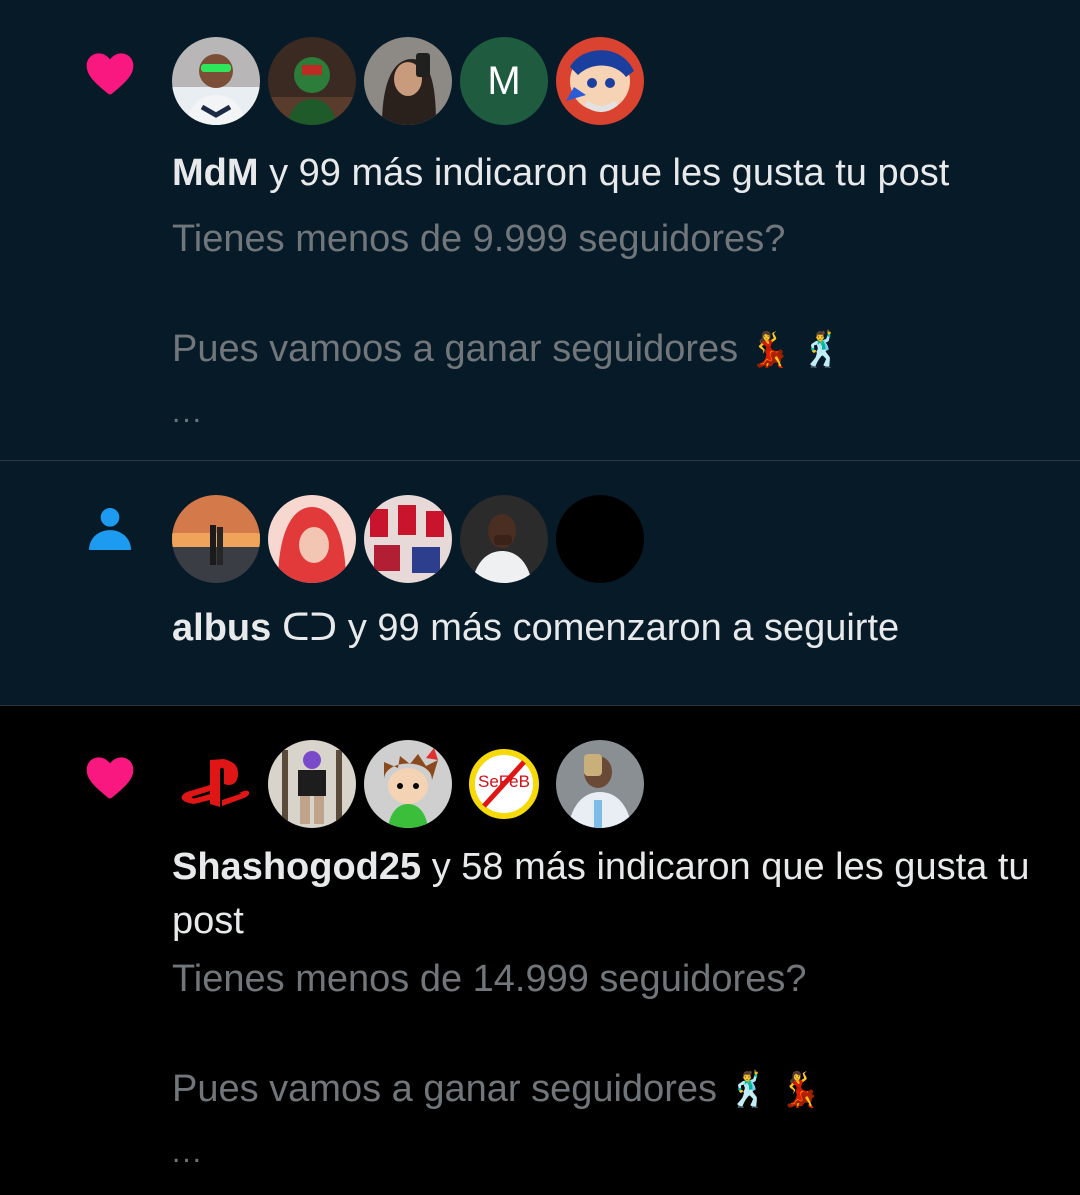 This screenshot has height=1195, width=1080. What do you see at coordinates (296, 867) in the screenshot?
I see `actor-name: Shashogod25` at bounding box center [296, 867].